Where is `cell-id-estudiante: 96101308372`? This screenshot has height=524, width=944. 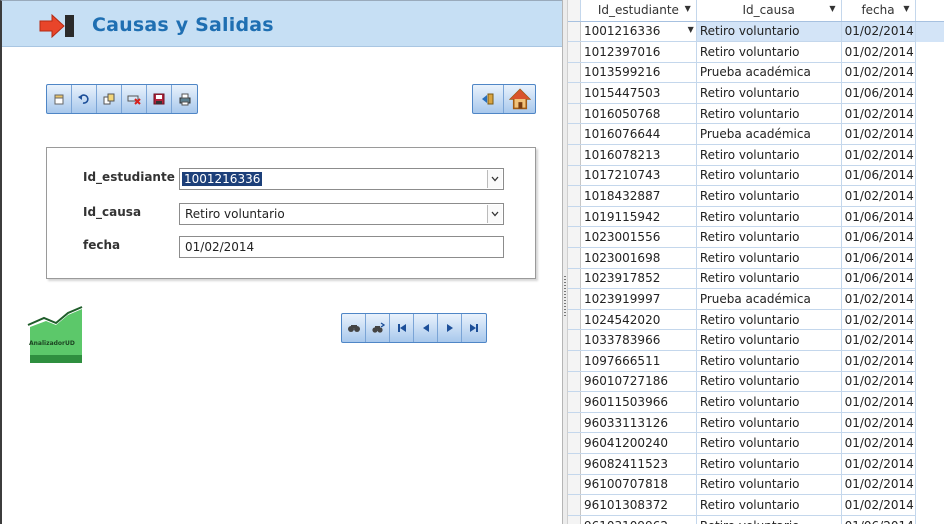 cell-id-estudiante: 96101308372 is located at coordinates (638, 505).